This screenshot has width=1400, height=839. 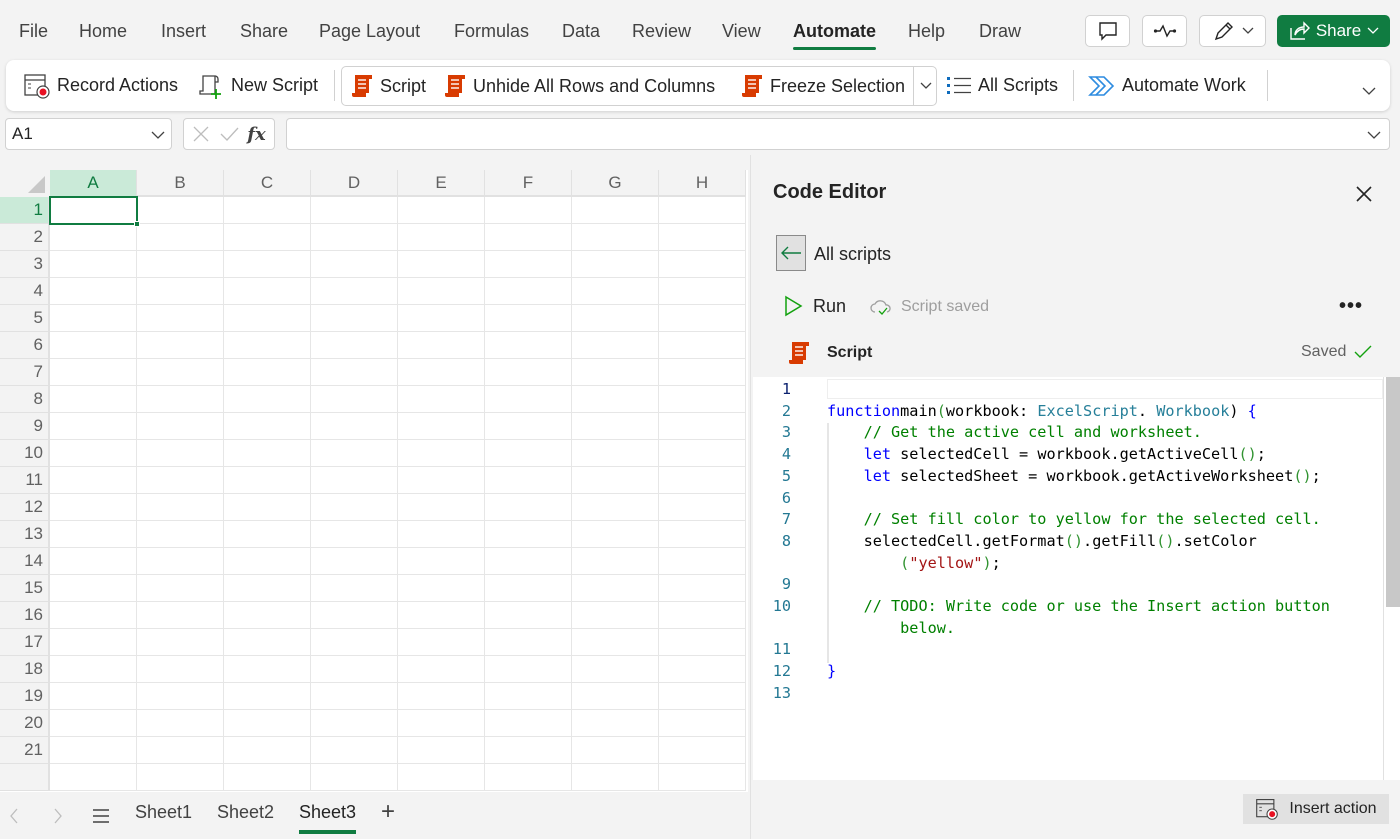 What do you see at coordinates (33, 31) in the screenshot?
I see `tab-file: File` at bounding box center [33, 31].